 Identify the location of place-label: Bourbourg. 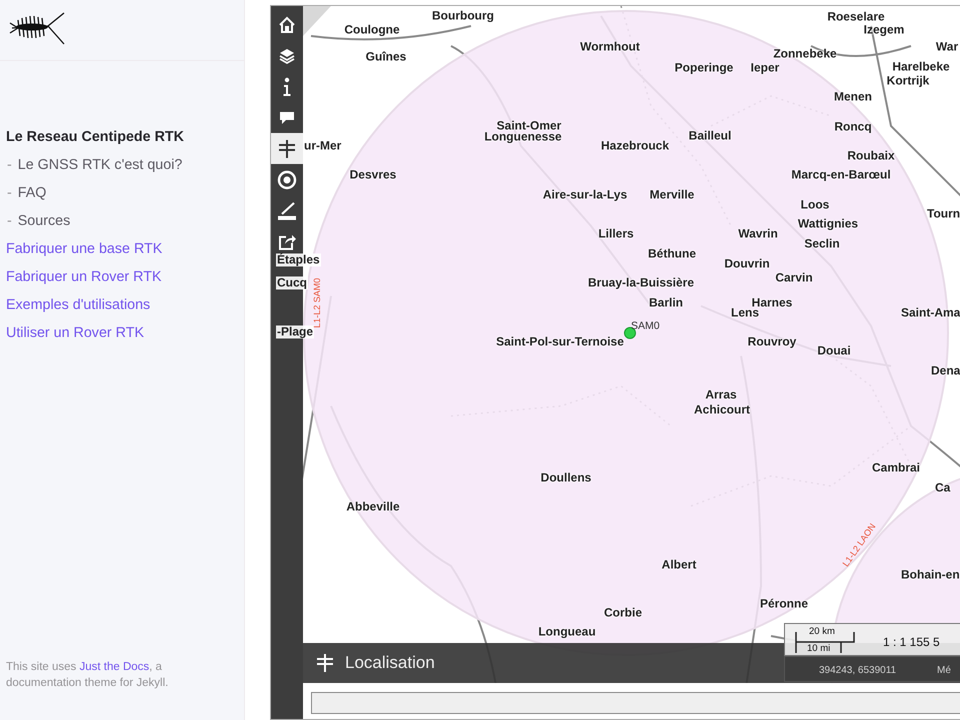
(463, 16).